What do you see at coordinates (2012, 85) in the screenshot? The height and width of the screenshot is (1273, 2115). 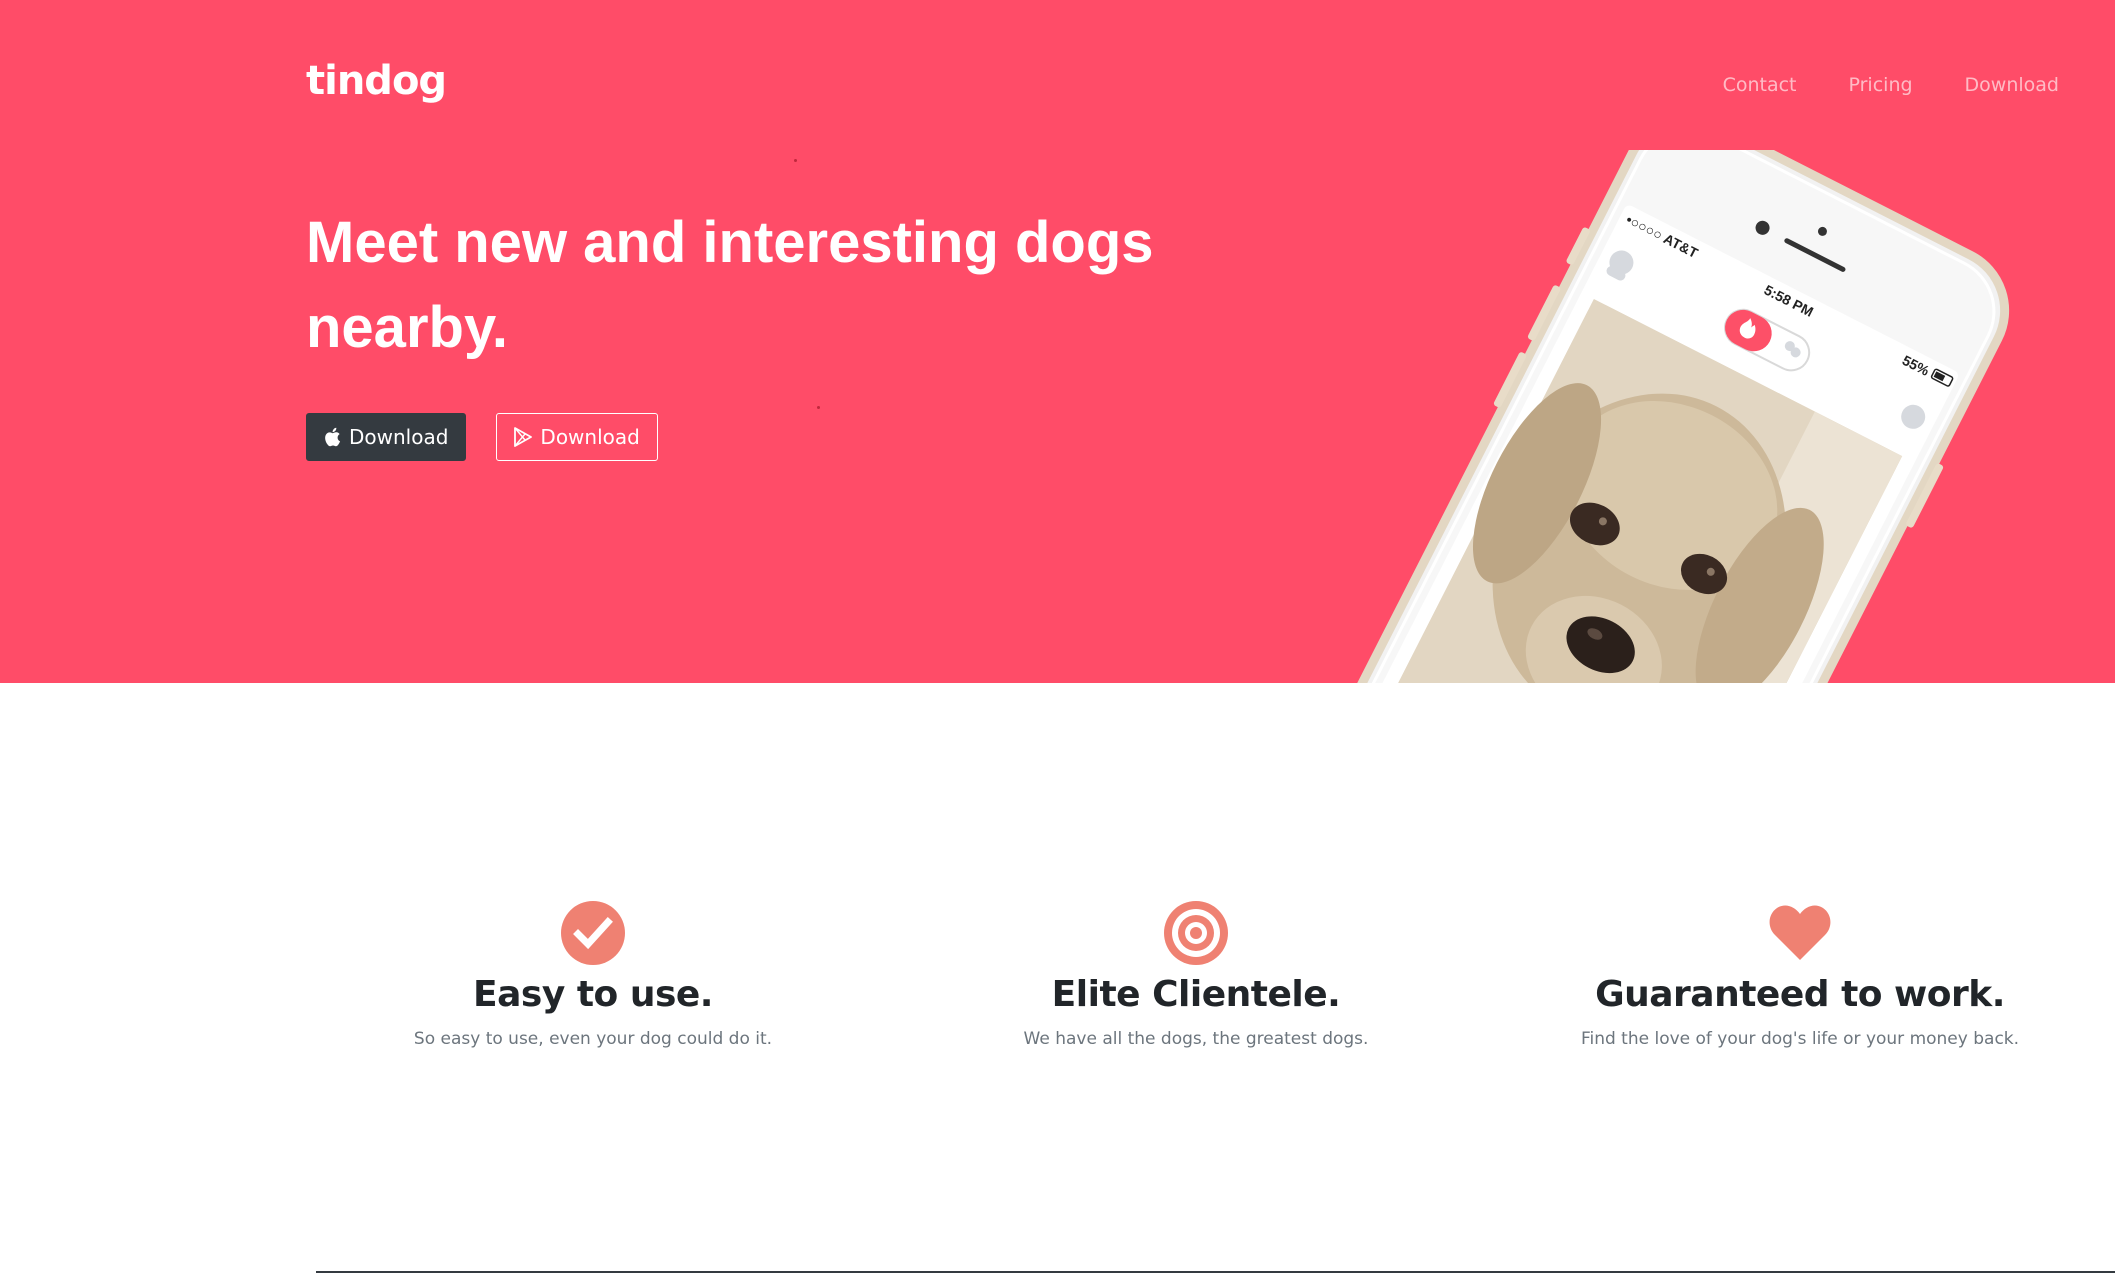 I see `nav-link-download: Download` at bounding box center [2012, 85].